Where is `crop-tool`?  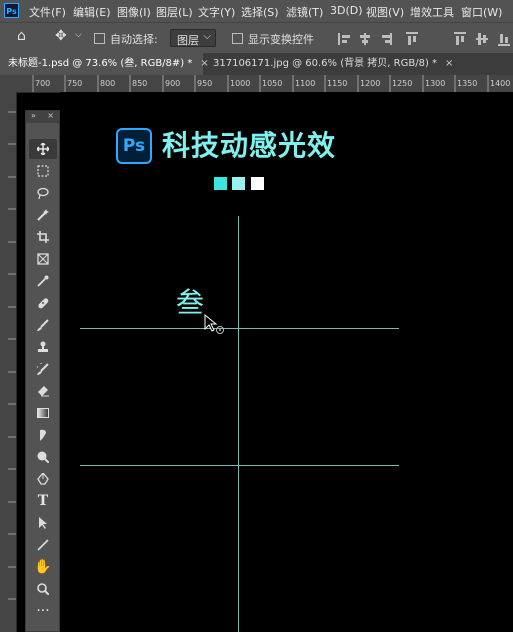
crop-tool is located at coordinates (43, 237).